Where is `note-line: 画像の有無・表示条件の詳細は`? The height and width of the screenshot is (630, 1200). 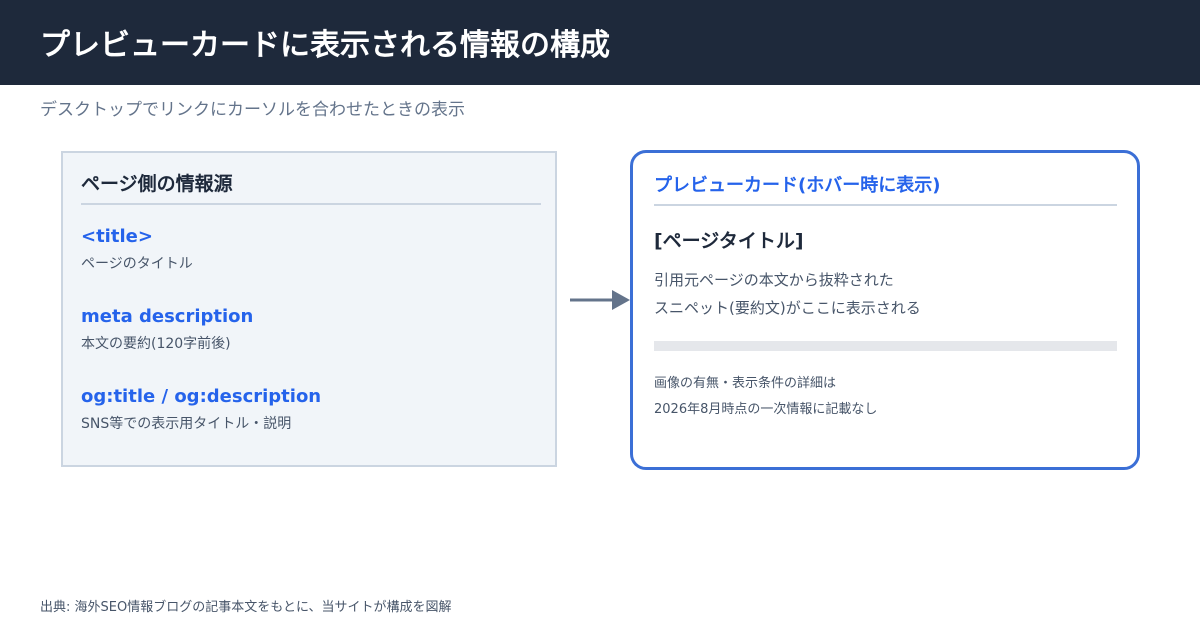
note-line: 画像の有無・表示条件の詳細は is located at coordinates (745, 383).